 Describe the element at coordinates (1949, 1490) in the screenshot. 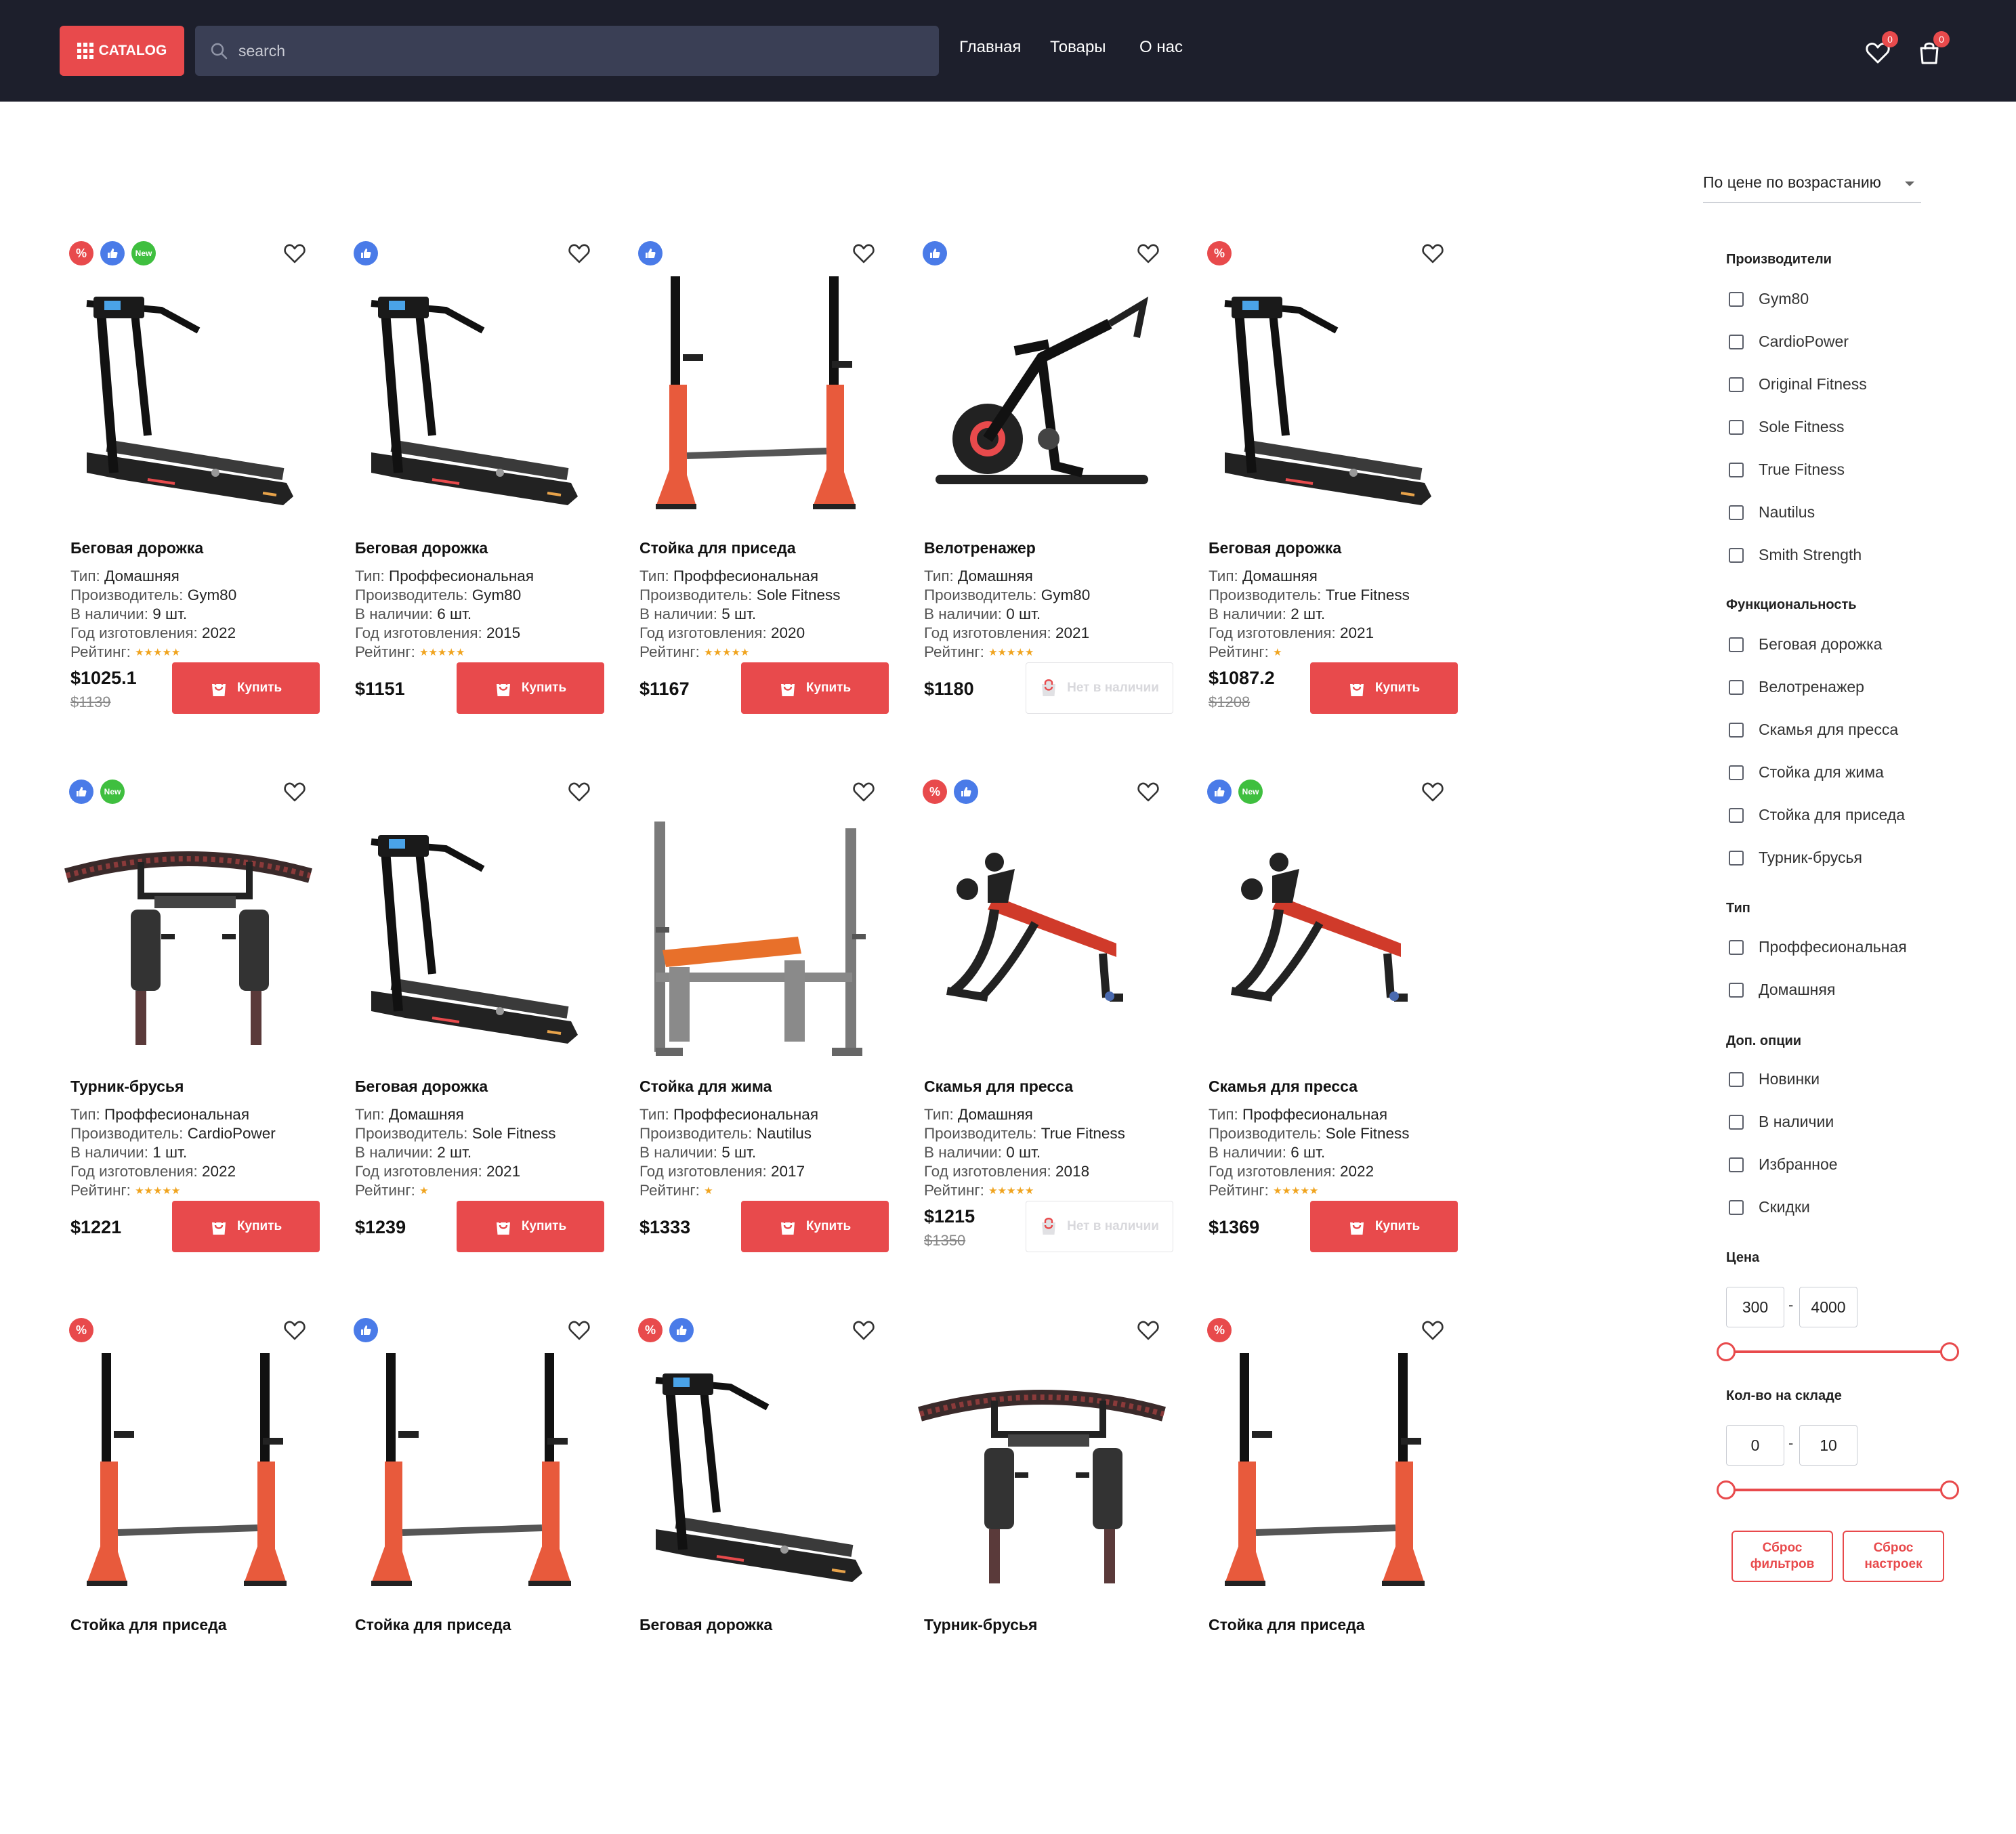

I see `stock-slider-max-handle` at that location.